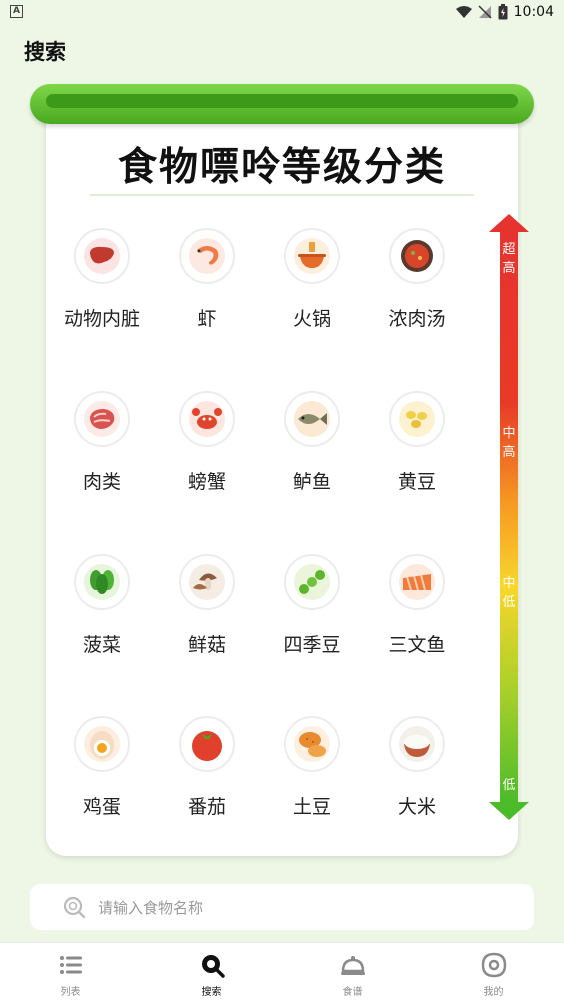  I want to click on egg-icon, so click(102, 744).